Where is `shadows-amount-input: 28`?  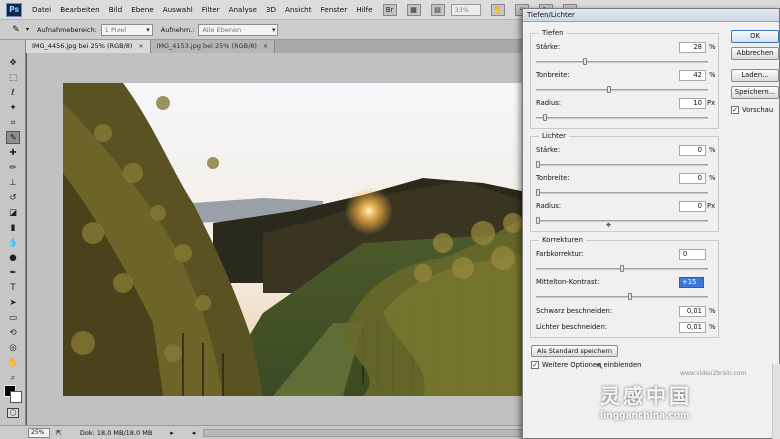 shadows-amount-input: 28 is located at coordinates (692, 47).